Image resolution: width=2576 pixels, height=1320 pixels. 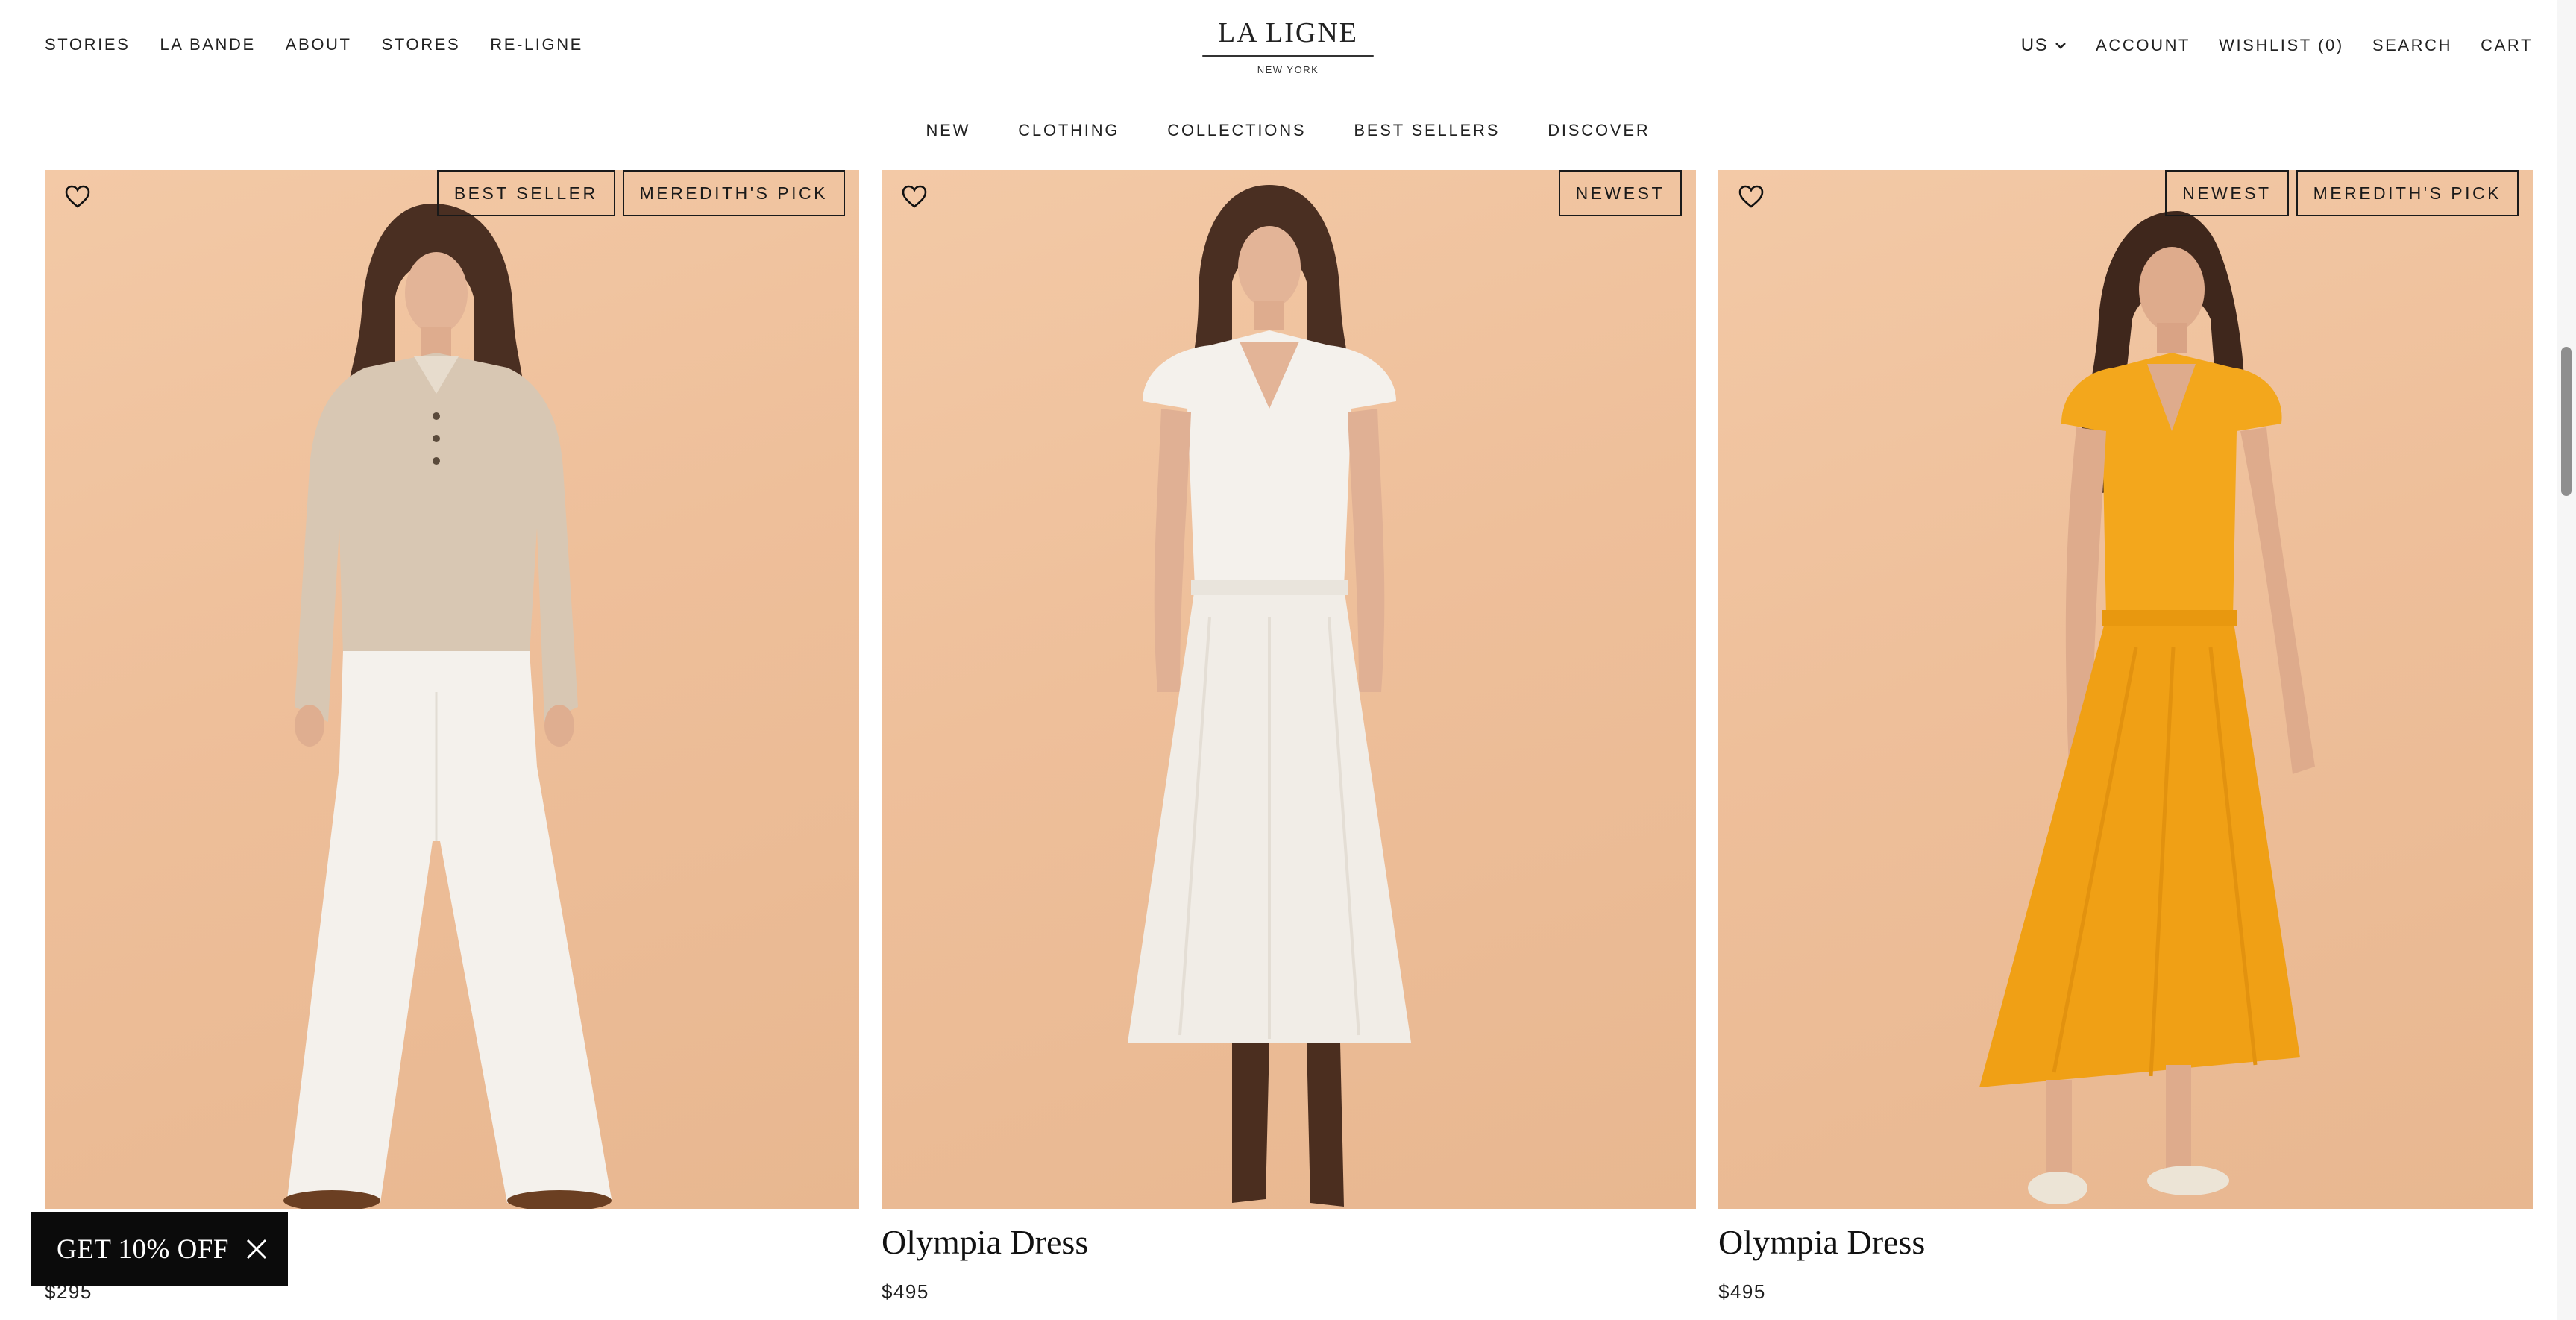 I want to click on nav-link-cart: CART, so click(x=2507, y=45).